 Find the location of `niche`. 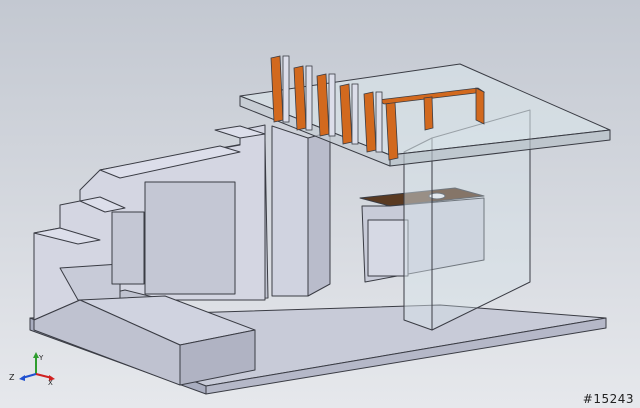

niche is located at coordinates (128, 248).